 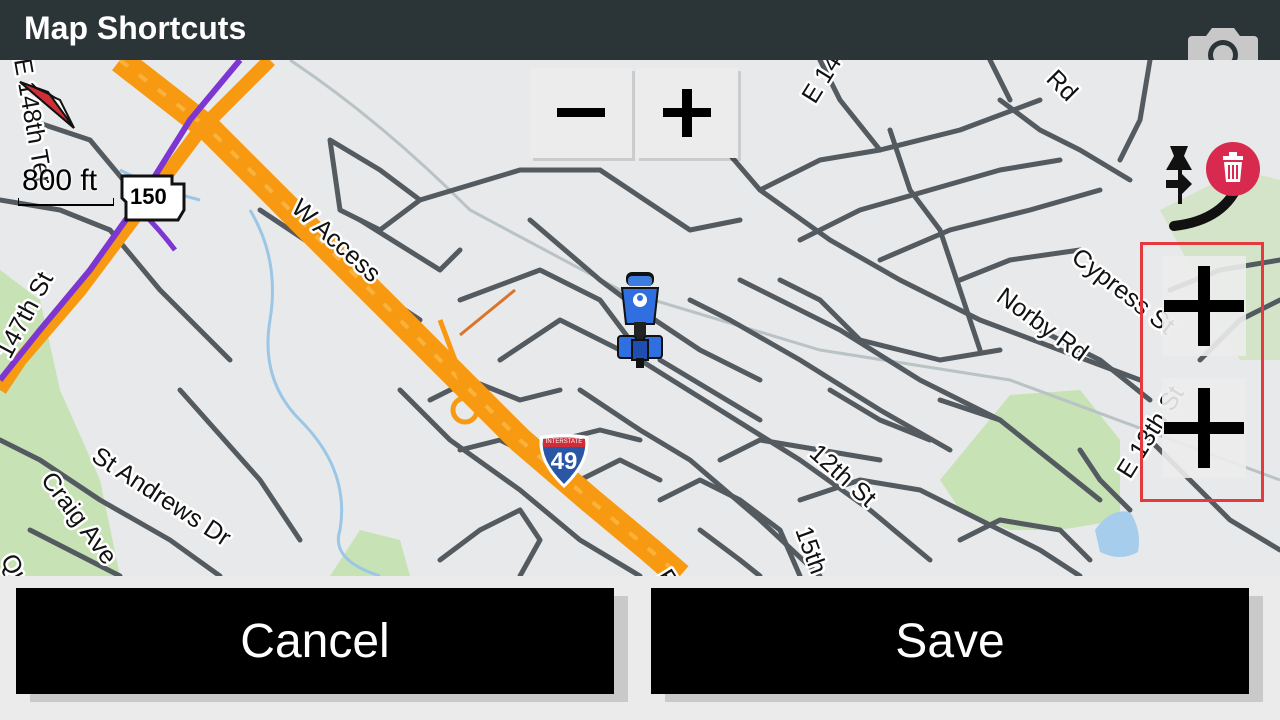 I want to click on map-scale: 800 ft, so click(x=66, y=185).